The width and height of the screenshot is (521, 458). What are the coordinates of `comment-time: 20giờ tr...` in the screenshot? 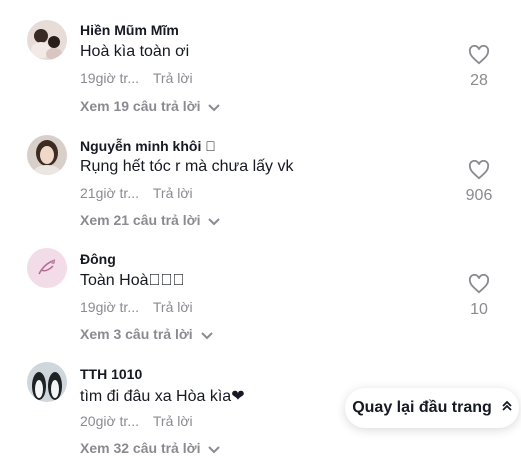 It's located at (109, 421).